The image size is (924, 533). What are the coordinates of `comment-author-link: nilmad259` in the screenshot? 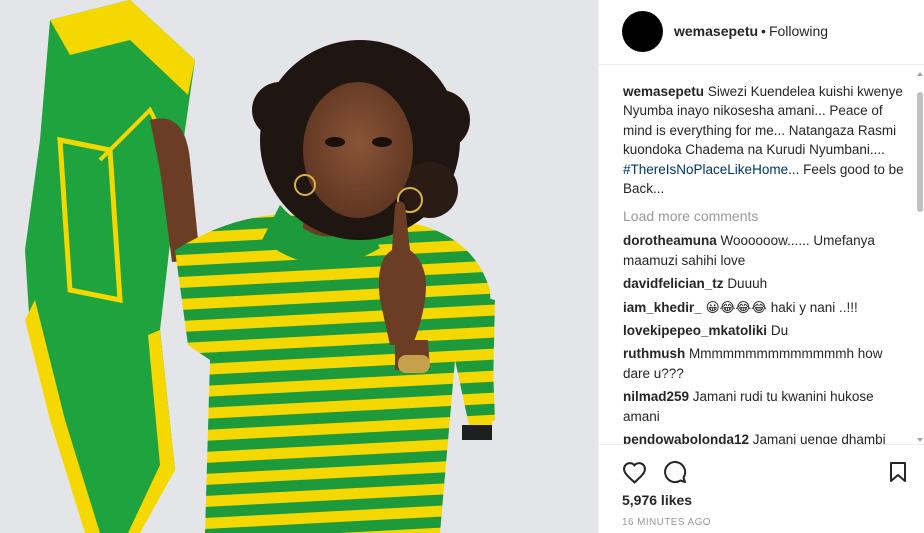 It's located at (656, 396).